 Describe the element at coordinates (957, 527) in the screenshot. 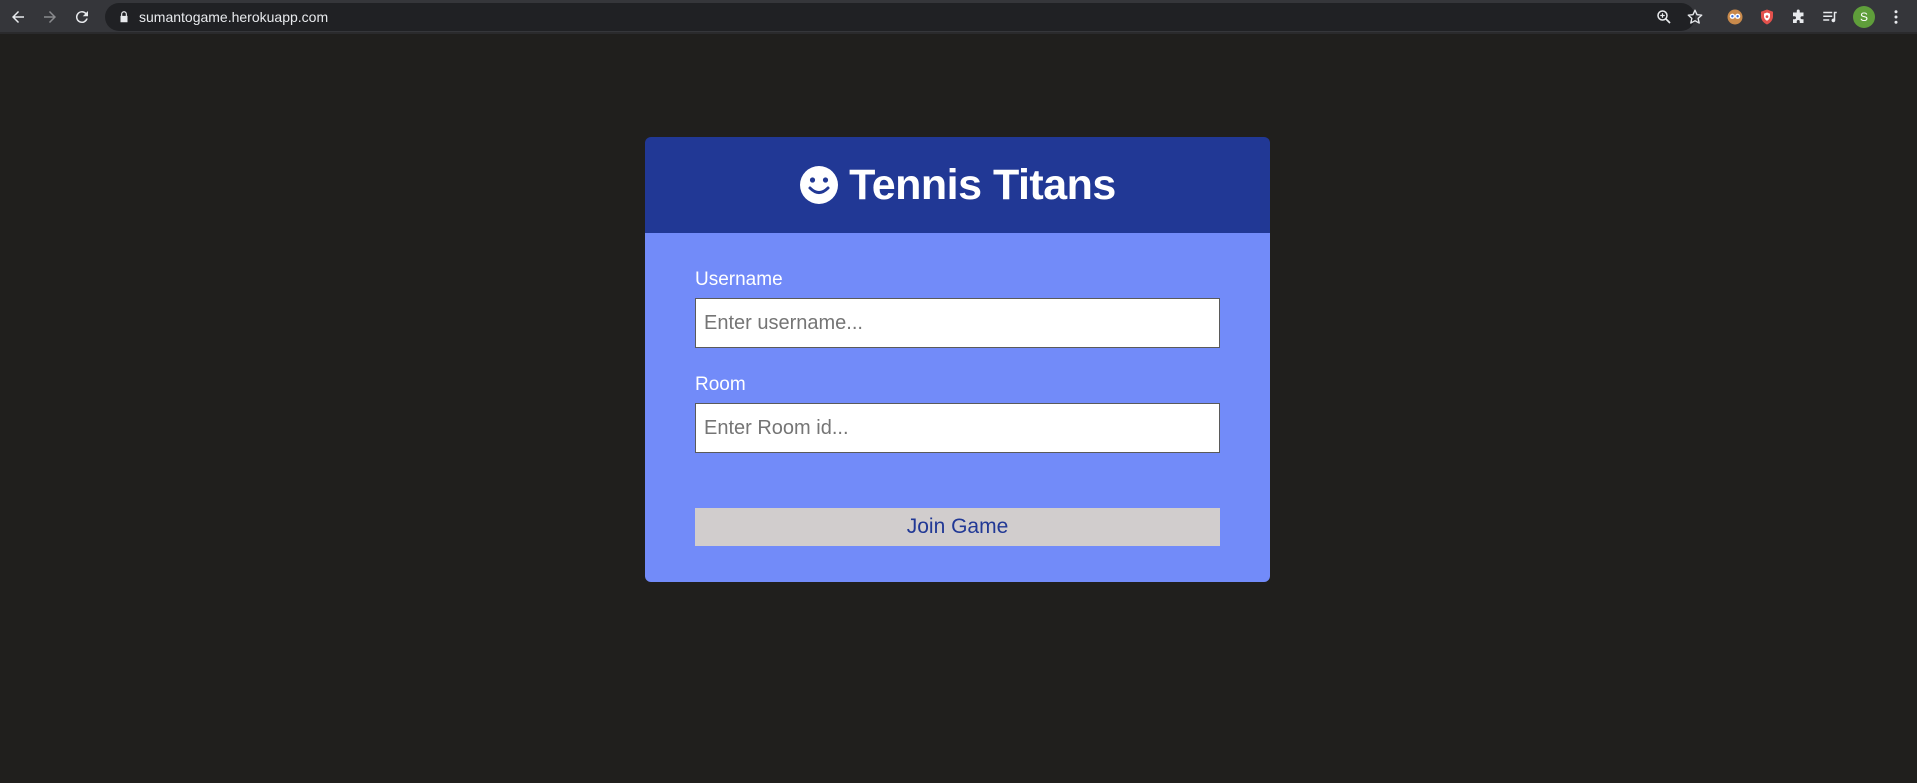

I see `join-game-button: Join Game` at that location.